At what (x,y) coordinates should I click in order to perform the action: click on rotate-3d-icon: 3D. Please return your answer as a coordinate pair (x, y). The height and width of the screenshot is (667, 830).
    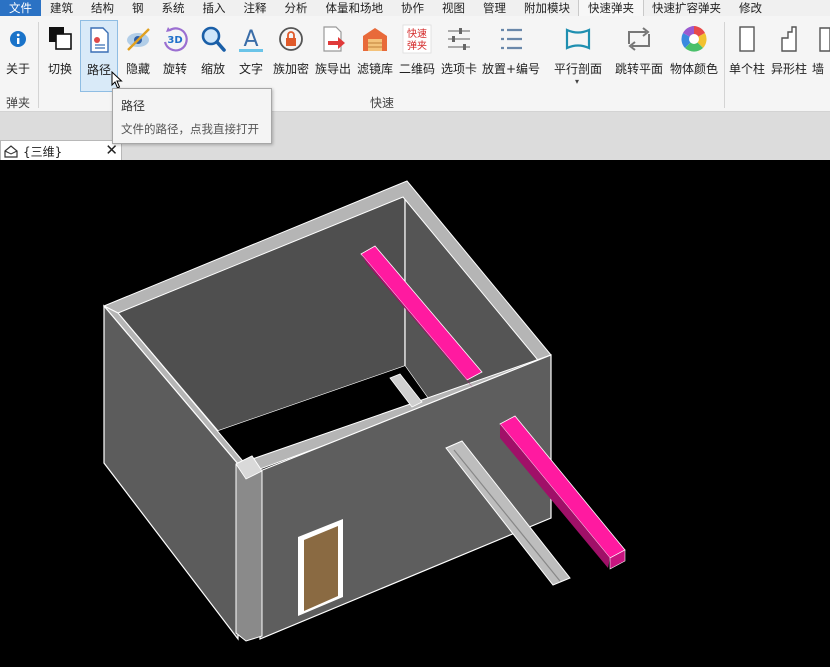
    Looking at the image, I should click on (175, 39).